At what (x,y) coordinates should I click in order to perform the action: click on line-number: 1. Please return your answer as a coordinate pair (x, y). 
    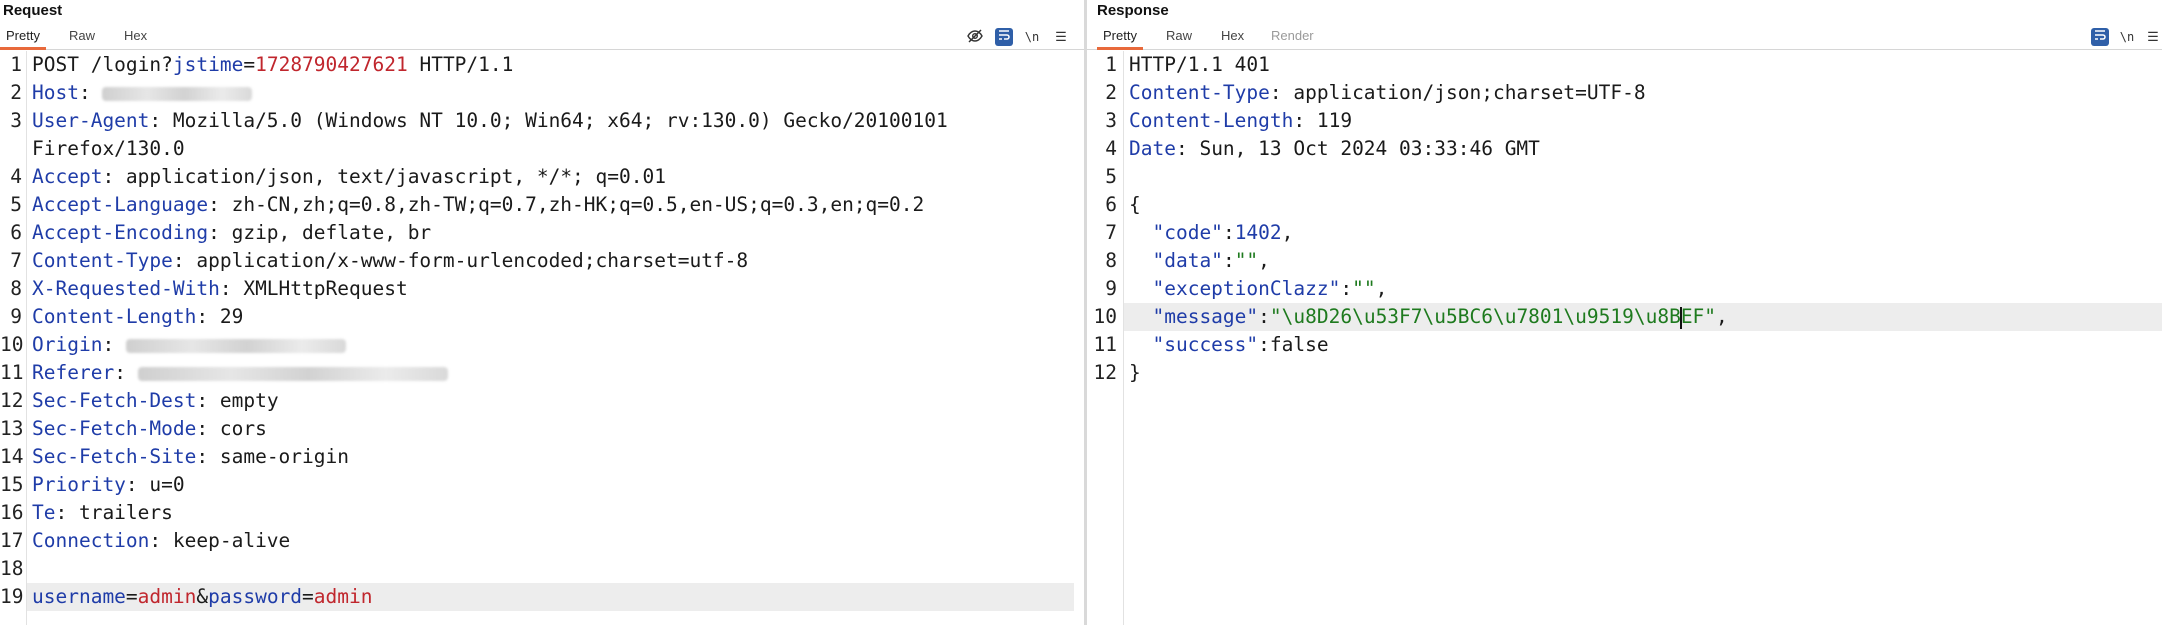
    Looking at the image, I should click on (1111, 64).